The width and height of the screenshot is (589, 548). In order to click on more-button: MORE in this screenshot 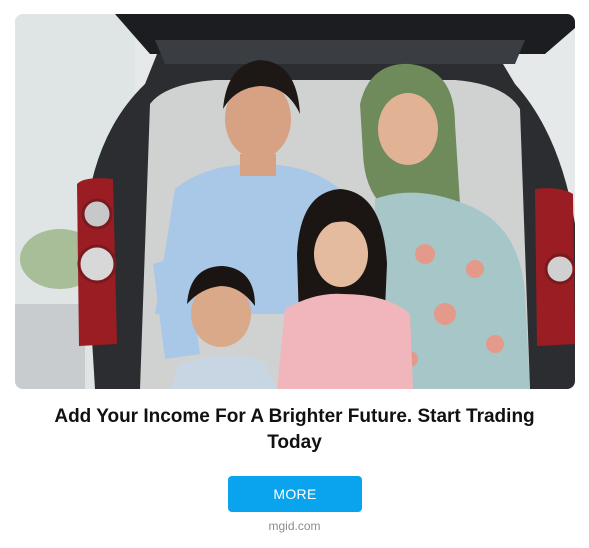, I will do `click(295, 494)`.